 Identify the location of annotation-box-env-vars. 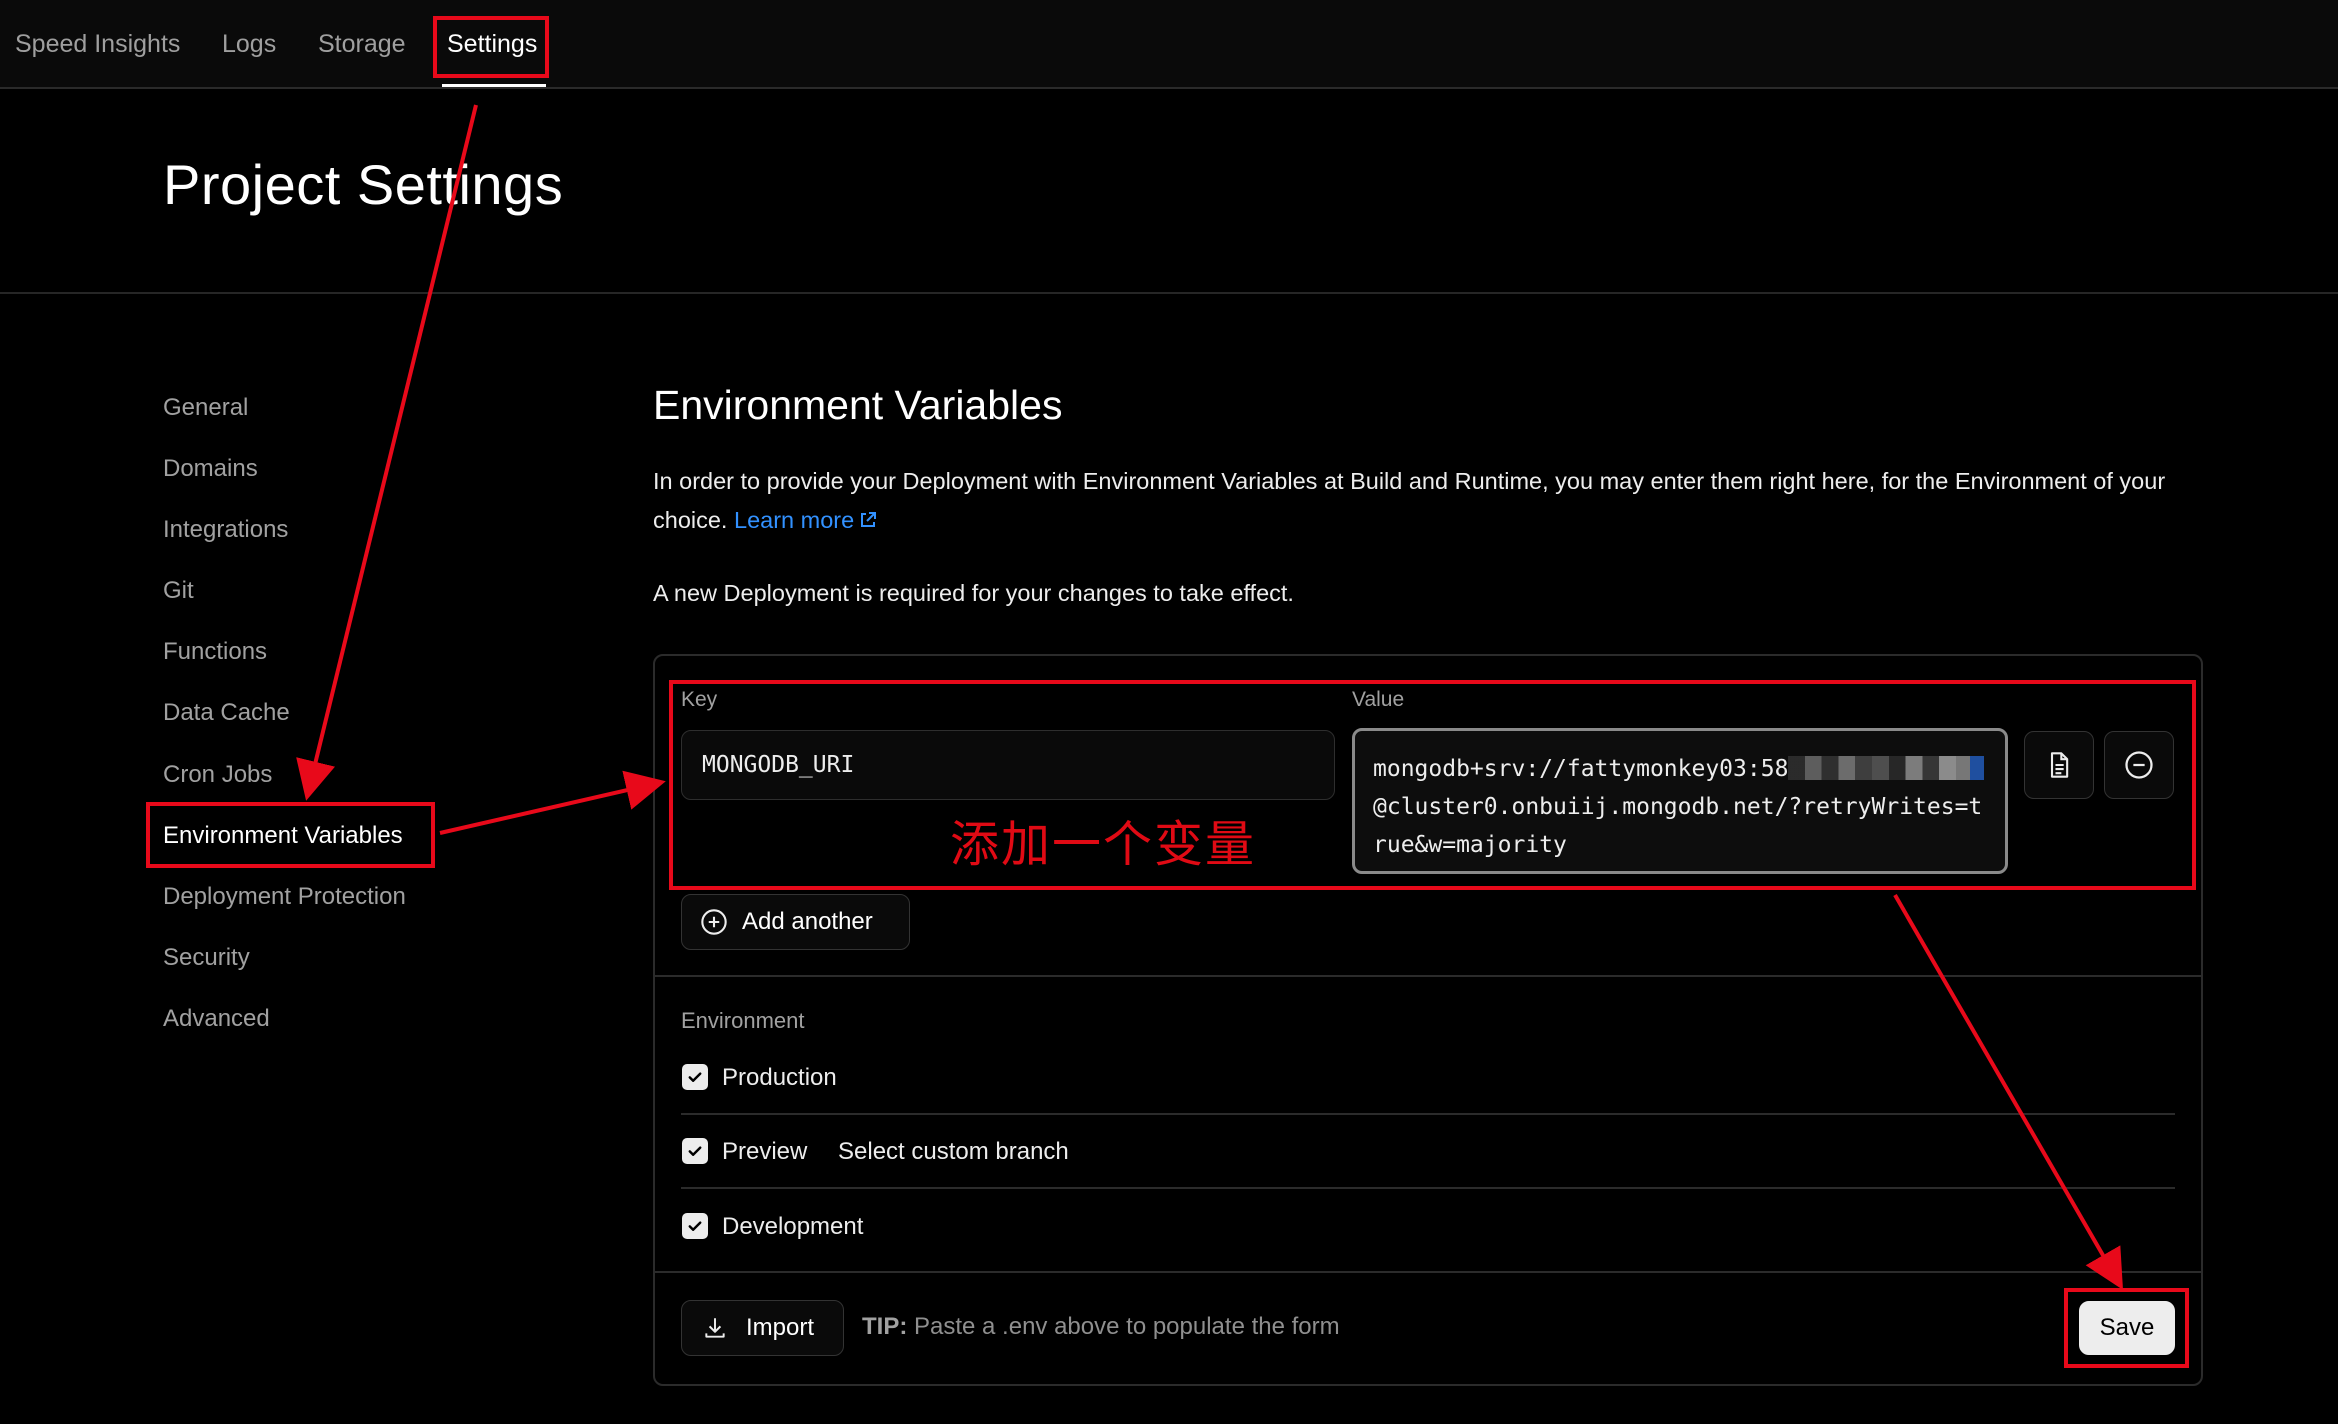
(290, 835).